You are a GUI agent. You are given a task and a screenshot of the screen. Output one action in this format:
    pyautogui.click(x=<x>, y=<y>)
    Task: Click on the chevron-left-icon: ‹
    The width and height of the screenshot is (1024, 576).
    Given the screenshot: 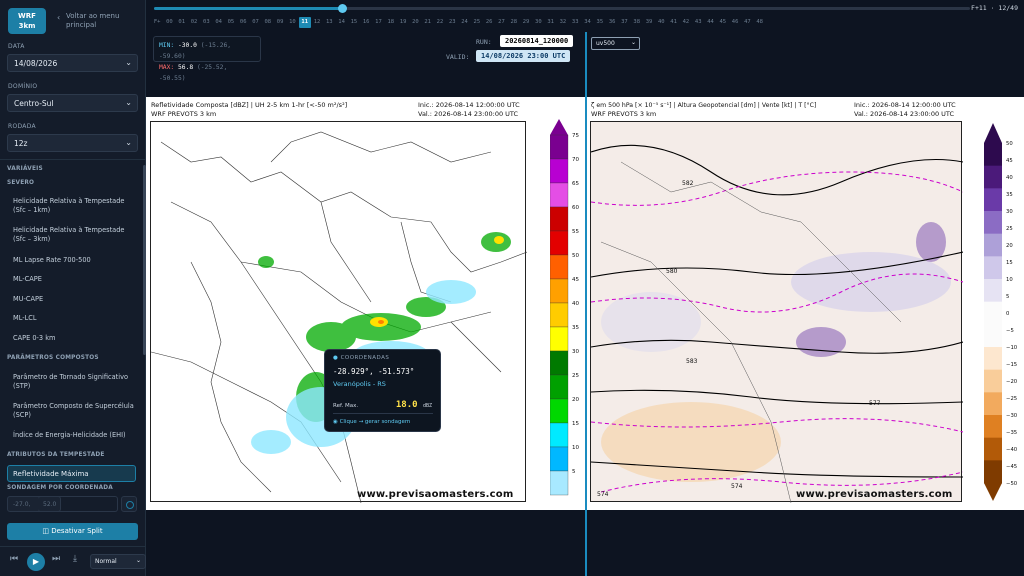 What is the action you would take?
    pyautogui.click(x=58, y=17)
    